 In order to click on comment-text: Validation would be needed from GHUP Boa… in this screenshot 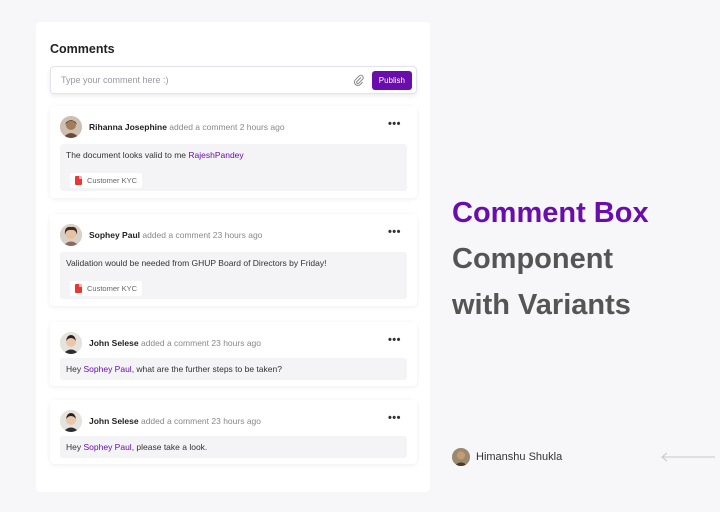, I will do `click(196, 263)`.